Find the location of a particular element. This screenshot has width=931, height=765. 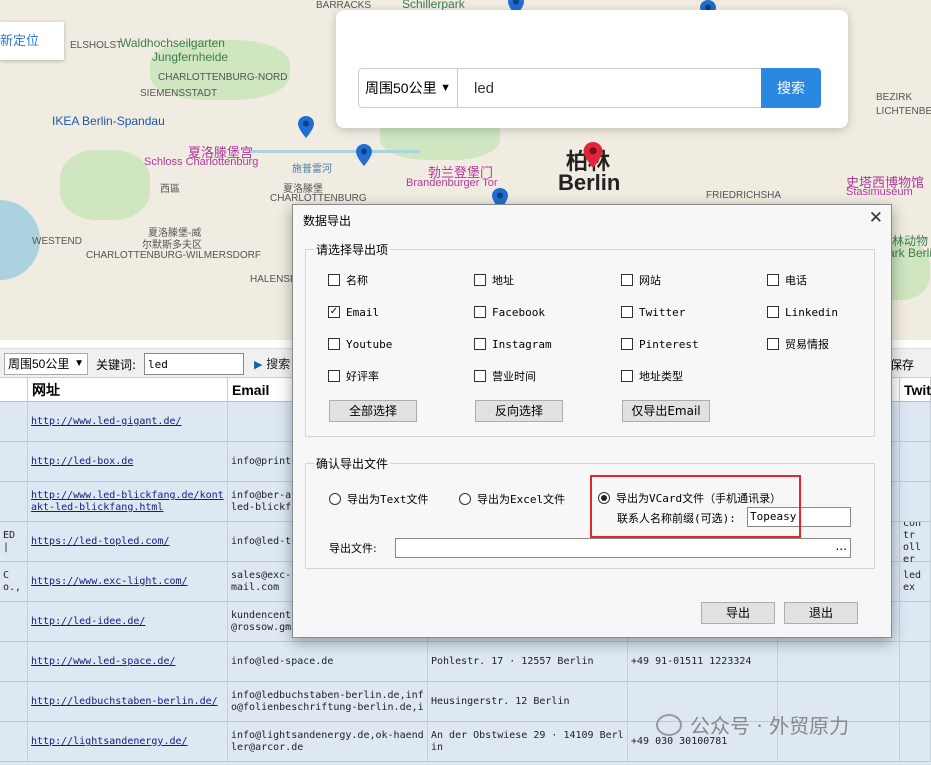

keyword-label: 关键词: is located at coordinates (116, 365).